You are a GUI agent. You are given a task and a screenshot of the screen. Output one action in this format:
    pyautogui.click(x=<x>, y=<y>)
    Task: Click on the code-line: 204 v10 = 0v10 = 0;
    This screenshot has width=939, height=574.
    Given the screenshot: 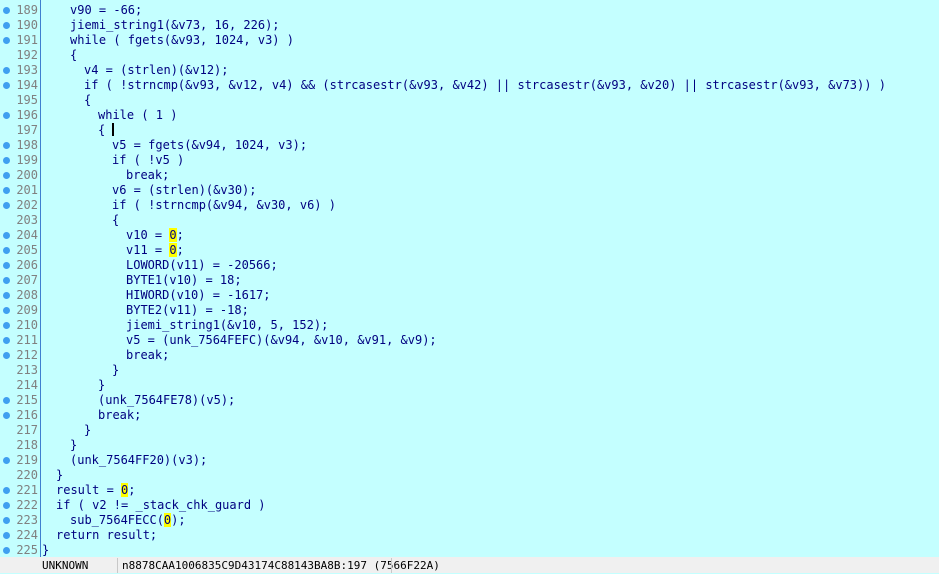 What is the action you would take?
    pyautogui.click(x=469, y=235)
    